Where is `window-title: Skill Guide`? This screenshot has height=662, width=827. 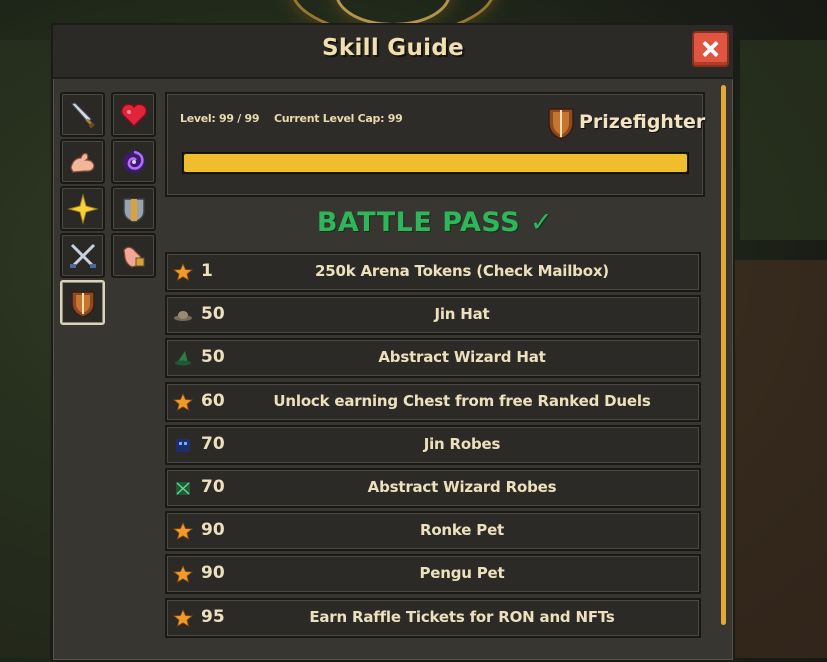 window-title: Skill Guide is located at coordinates (393, 48).